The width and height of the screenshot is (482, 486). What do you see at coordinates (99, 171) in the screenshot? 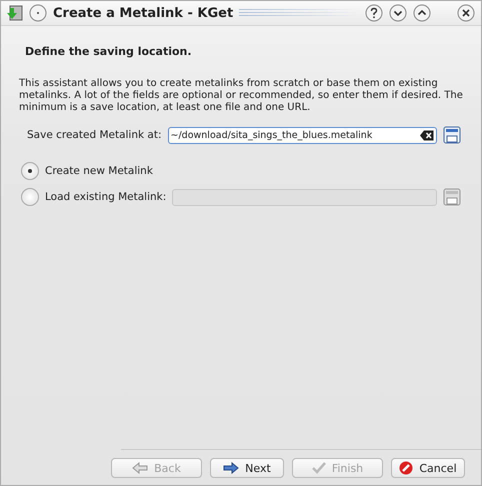
I see `option-label: Create new Metalink` at bounding box center [99, 171].